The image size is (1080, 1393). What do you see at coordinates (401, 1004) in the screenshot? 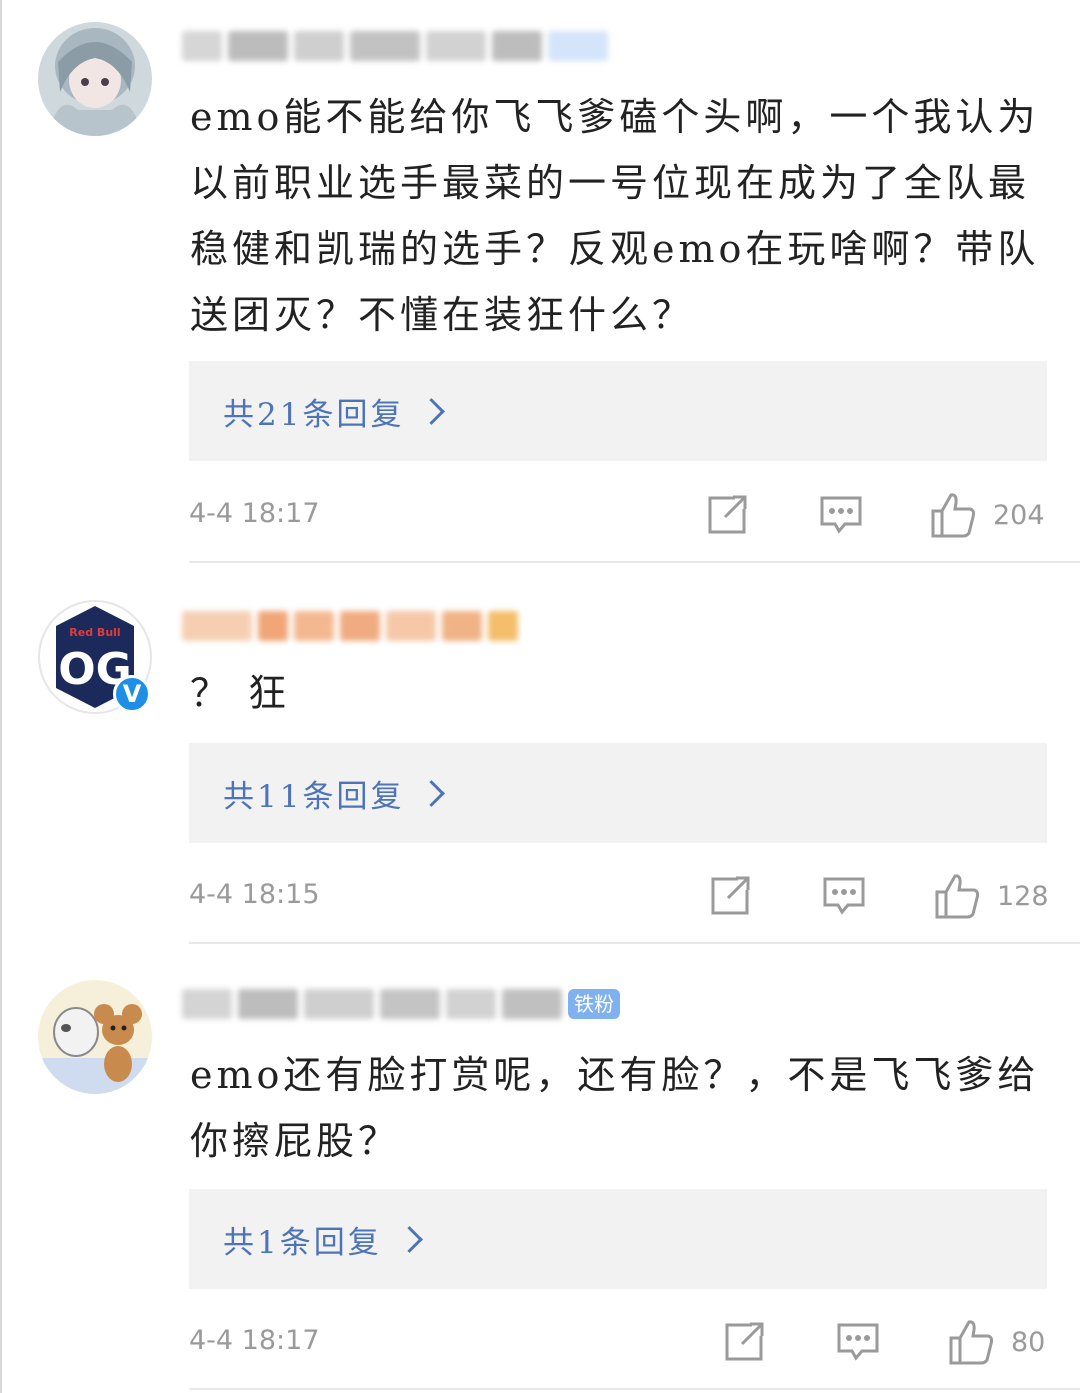
I see `username-blurred: 铁粉` at bounding box center [401, 1004].